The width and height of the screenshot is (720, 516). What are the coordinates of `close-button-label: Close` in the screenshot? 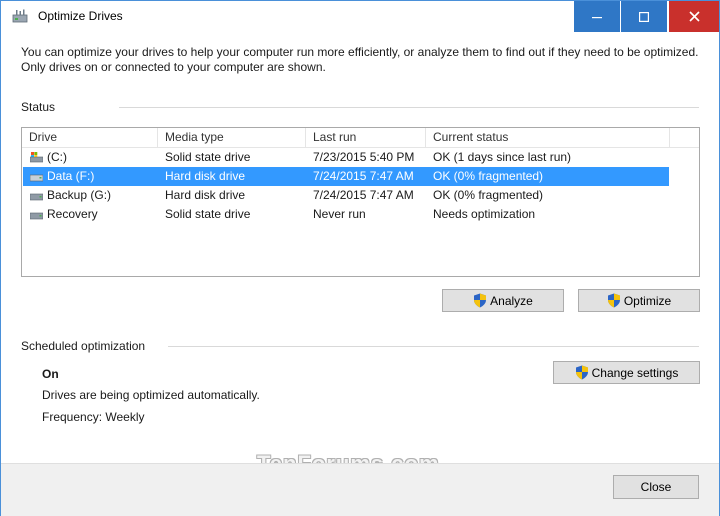 It's located at (656, 487).